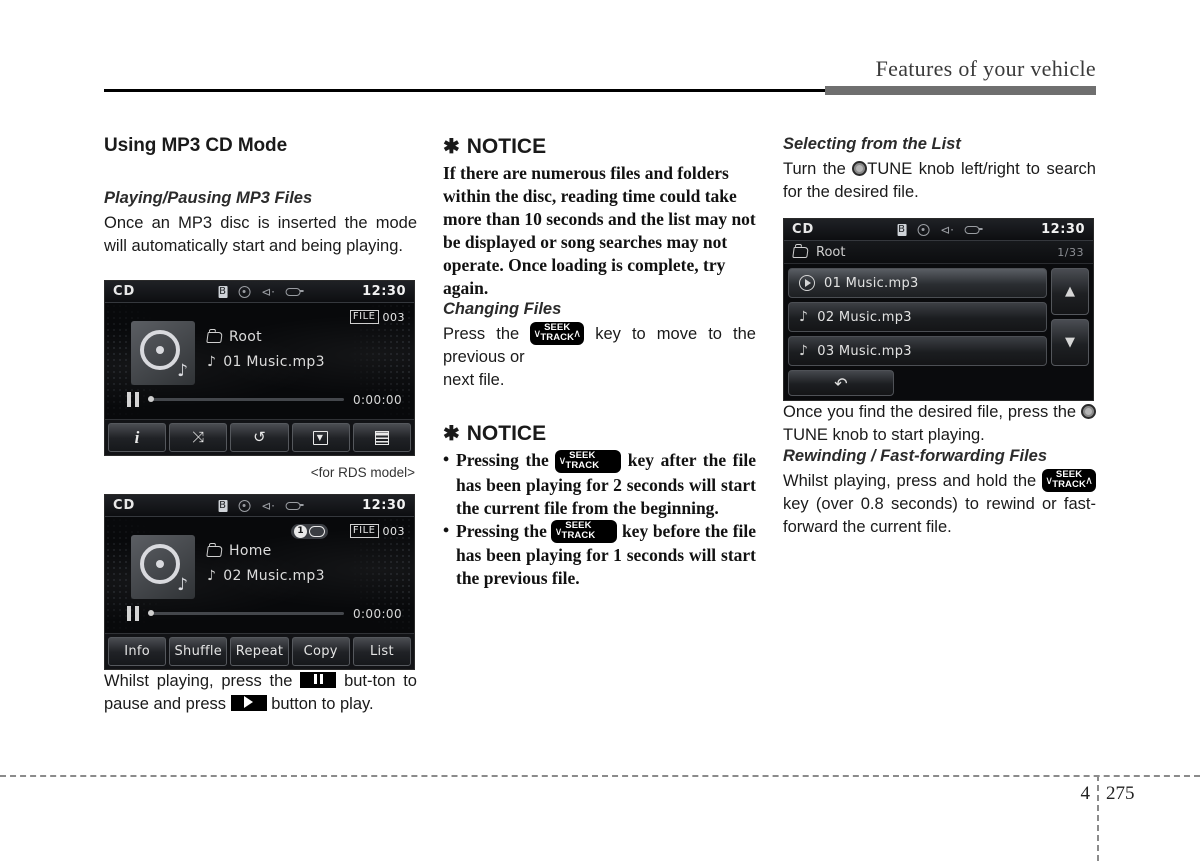 The width and height of the screenshot is (1200, 861). I want to click on screen1-status-bar: CD B ⊲⋅ 12:30, so click(259, 292).